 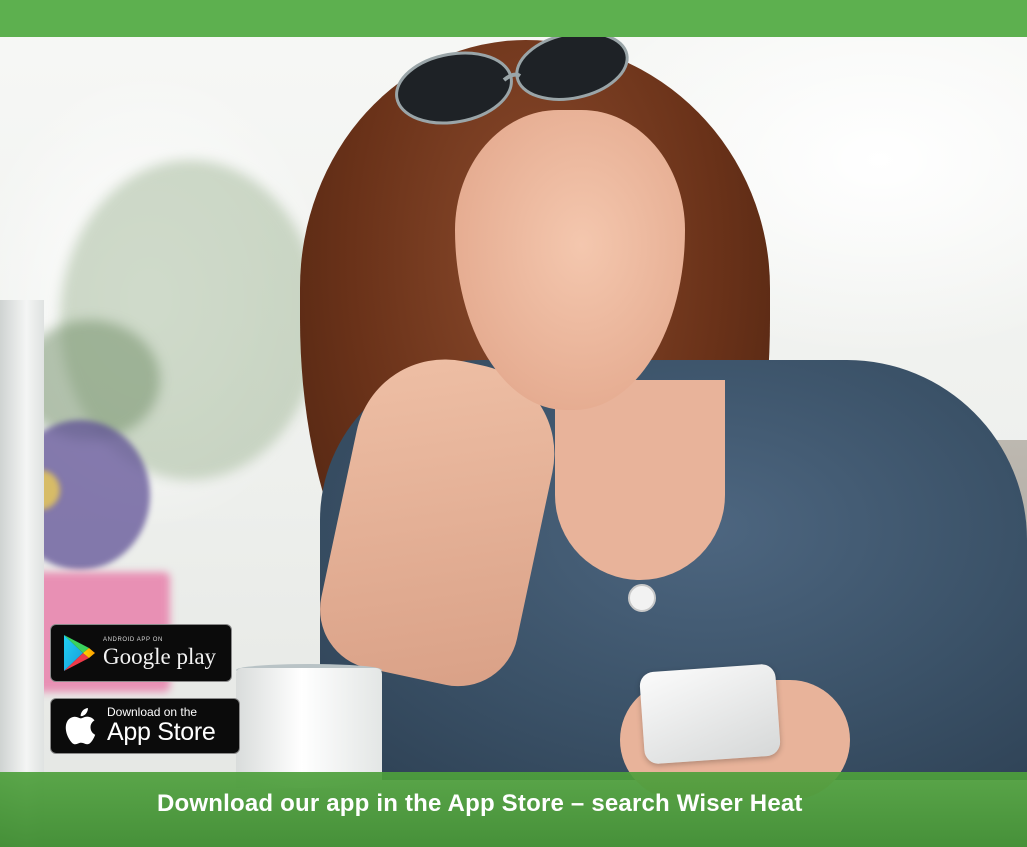 What do you see at coordinates (640, 480) in the screenshot?
I see `woman-neck` at bounding box center [640, 480].